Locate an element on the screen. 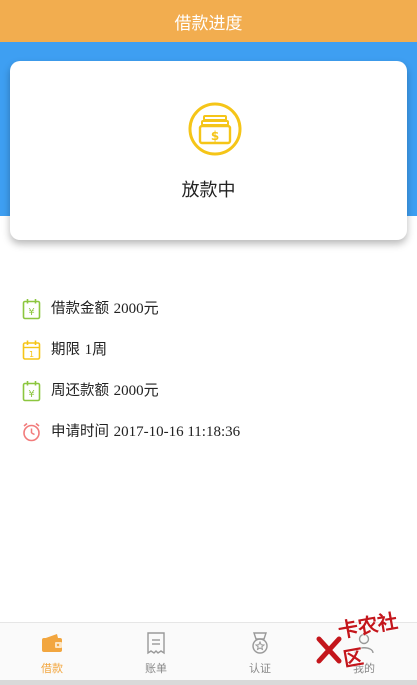 The image size is (417, 685). calendar-icon: 1 is located at coordinates (31, 350).